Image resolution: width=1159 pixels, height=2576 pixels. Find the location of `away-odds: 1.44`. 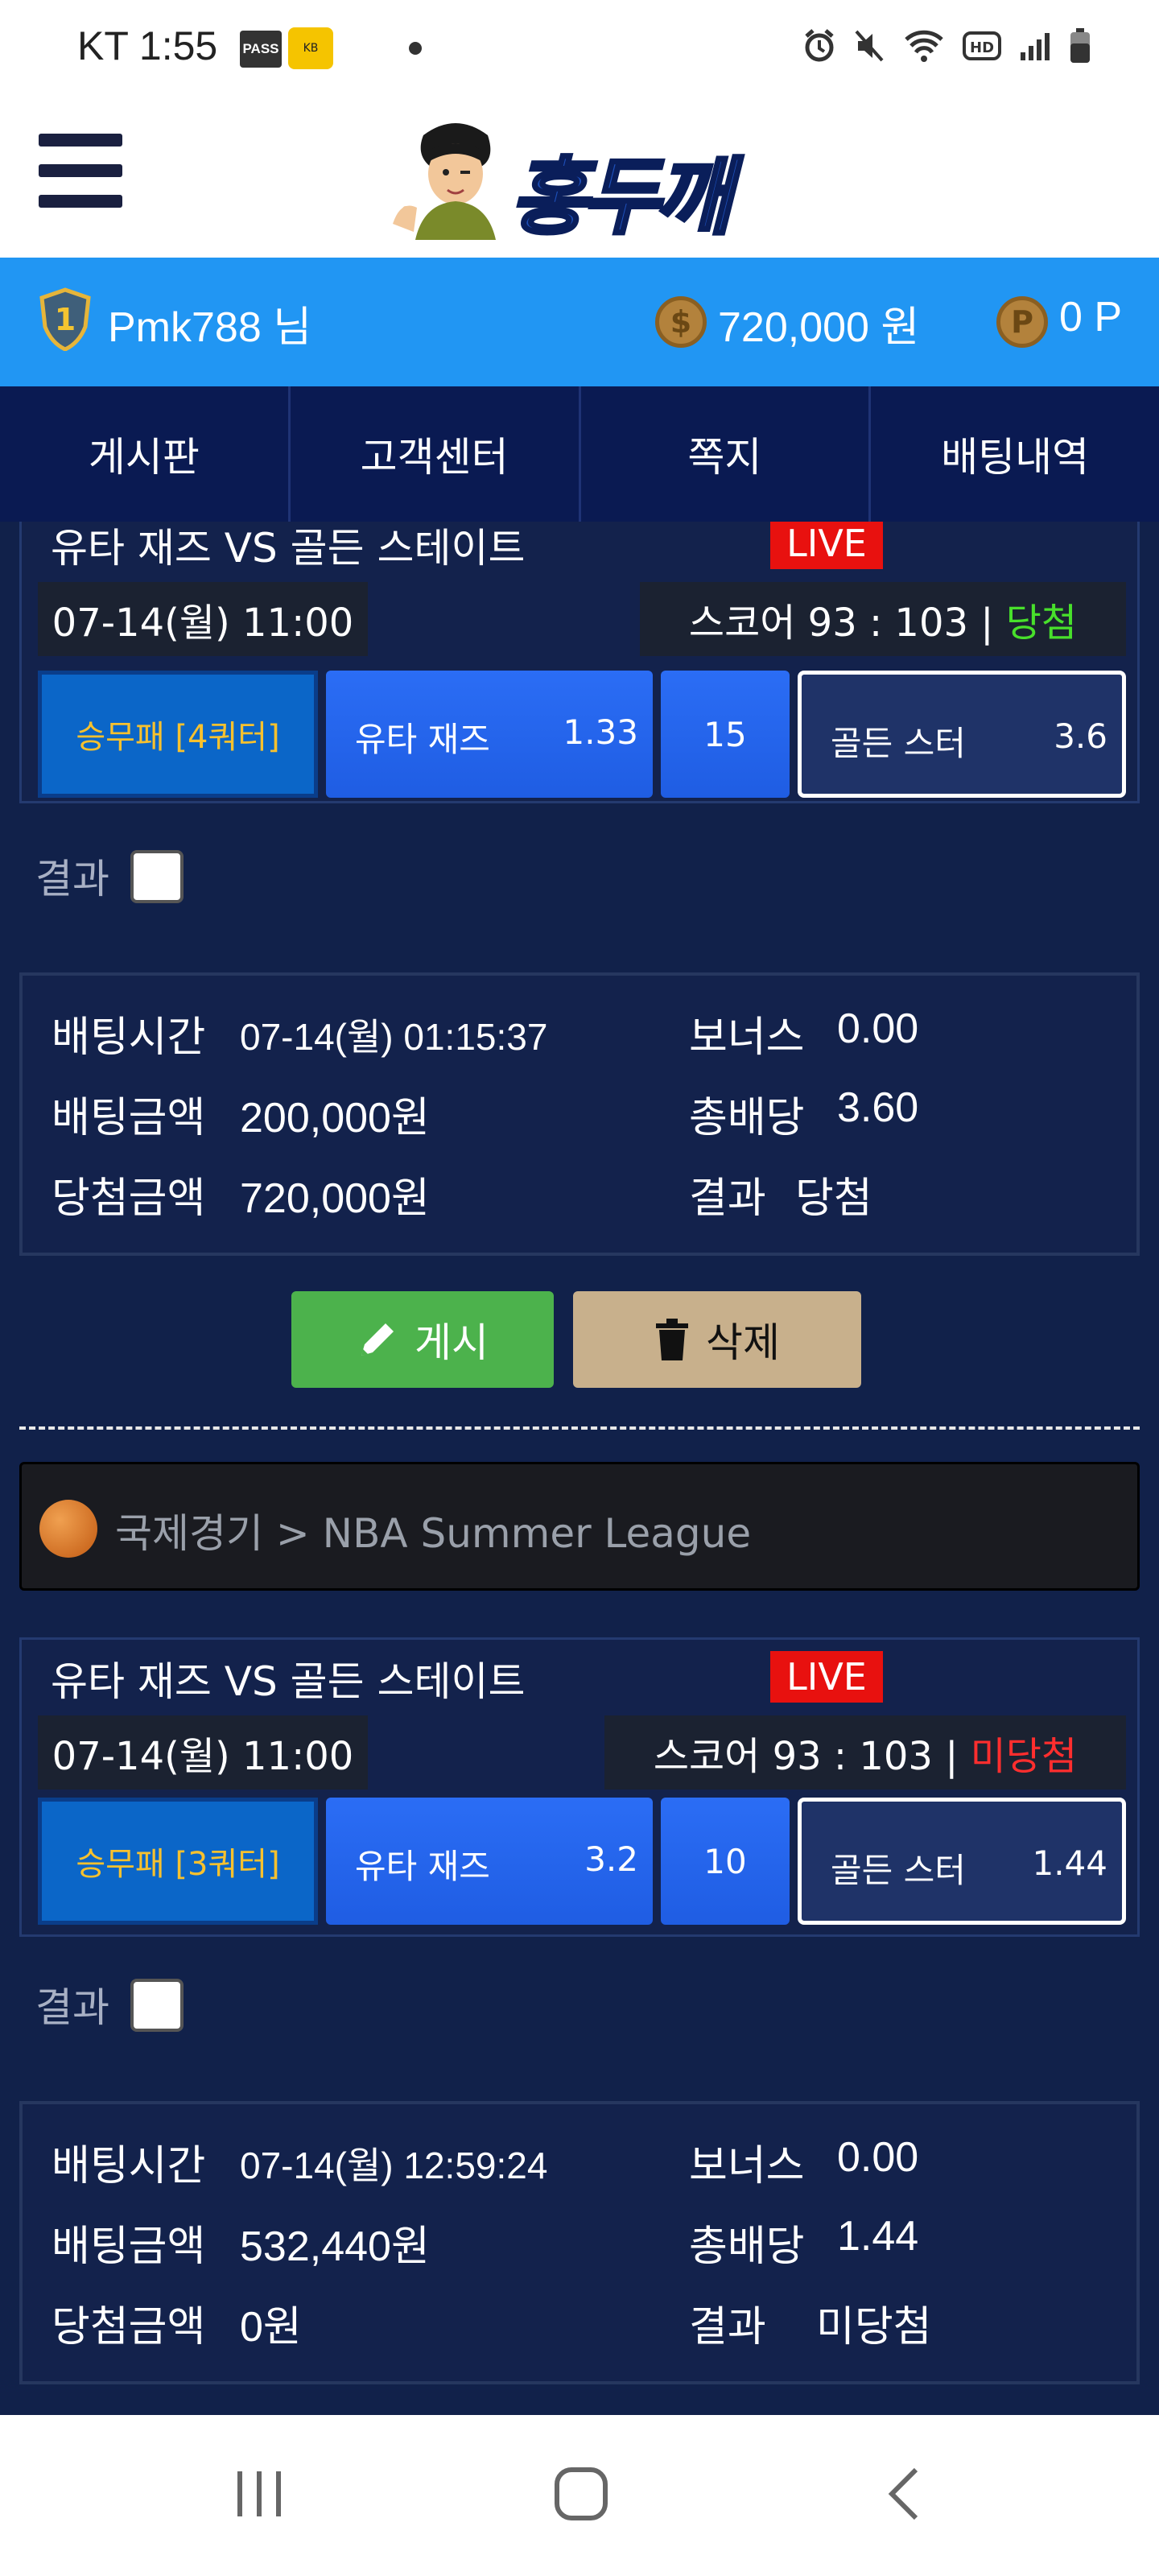

away-odds: 1.44 is located at coordinates (1069, 1863).